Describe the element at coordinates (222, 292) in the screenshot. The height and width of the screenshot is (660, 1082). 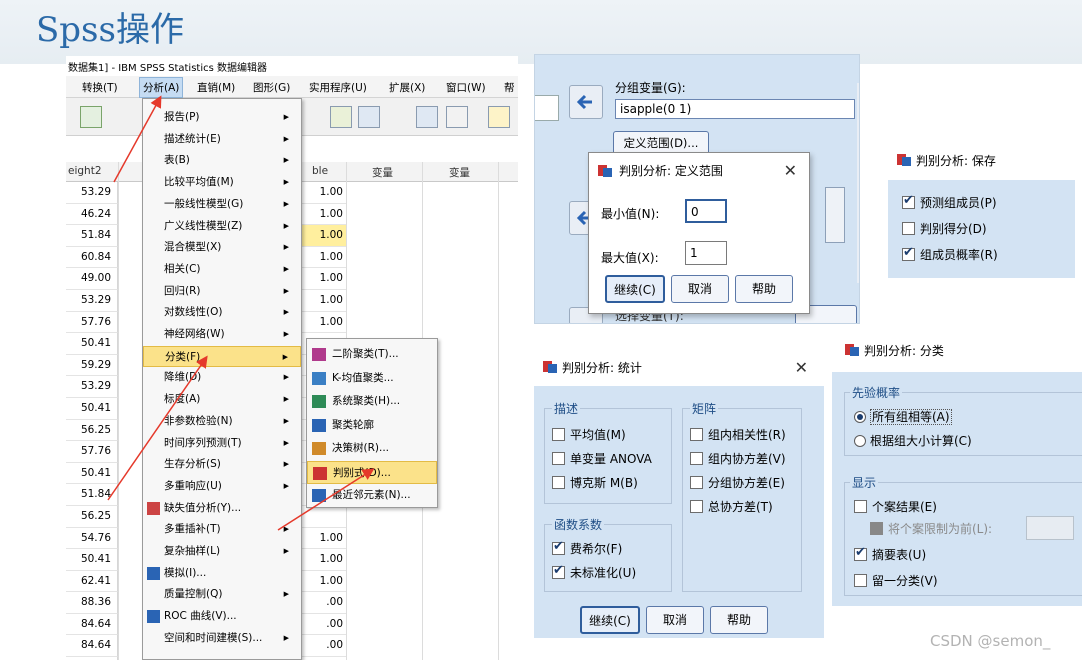
I see `menu-item: 回归(R) ▶` at that location.